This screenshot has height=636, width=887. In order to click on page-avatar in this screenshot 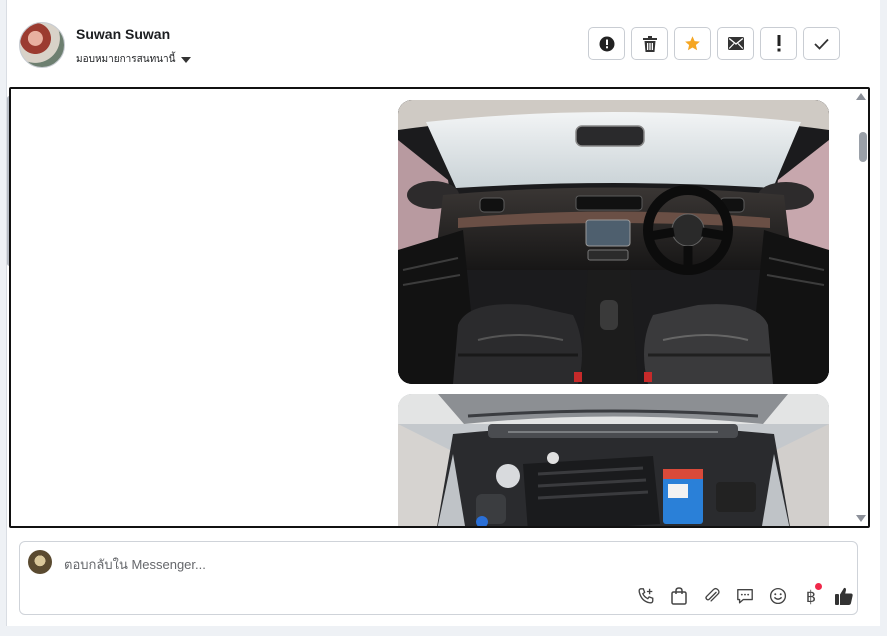, I will do `click(40, 562)`.